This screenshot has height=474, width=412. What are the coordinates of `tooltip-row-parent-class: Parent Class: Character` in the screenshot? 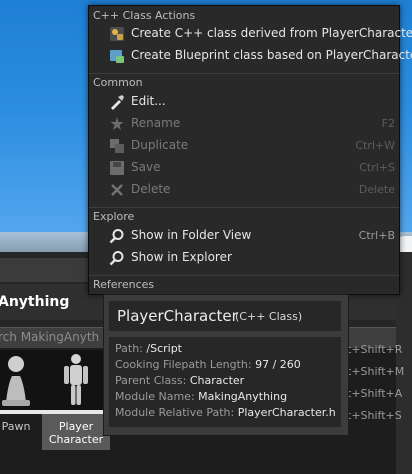 It's located at (179, 380).